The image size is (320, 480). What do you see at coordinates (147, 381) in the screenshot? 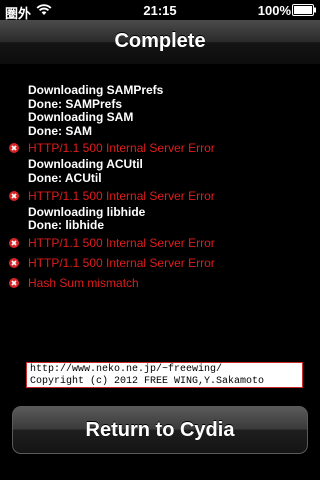
I see `credits-copyright: Copyright (c) 2012 FREE WING,Y.Sakamoto` at bounding box center [147, 381].